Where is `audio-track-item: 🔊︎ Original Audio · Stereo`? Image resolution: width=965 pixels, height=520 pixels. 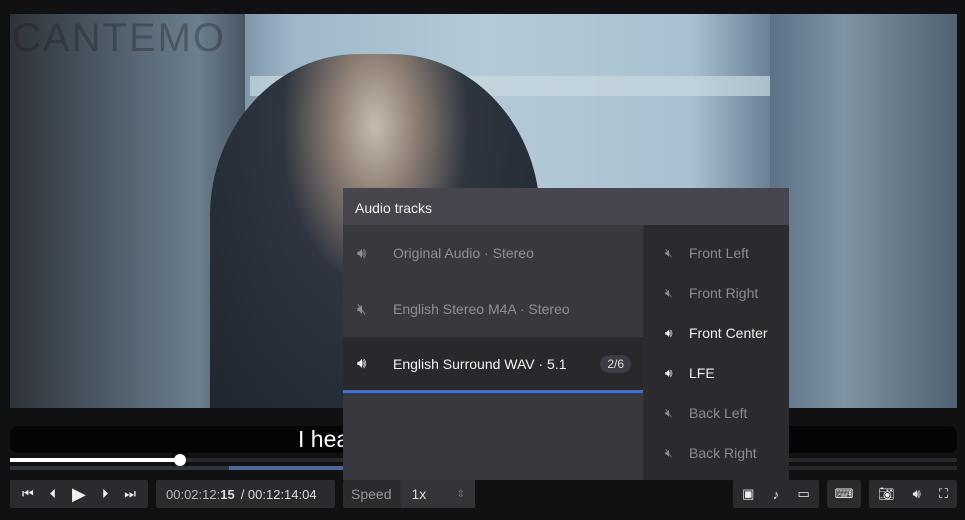 audio-track-item: 🔊︎ Original Audio · Stereo is located at coordinates (493, 253).